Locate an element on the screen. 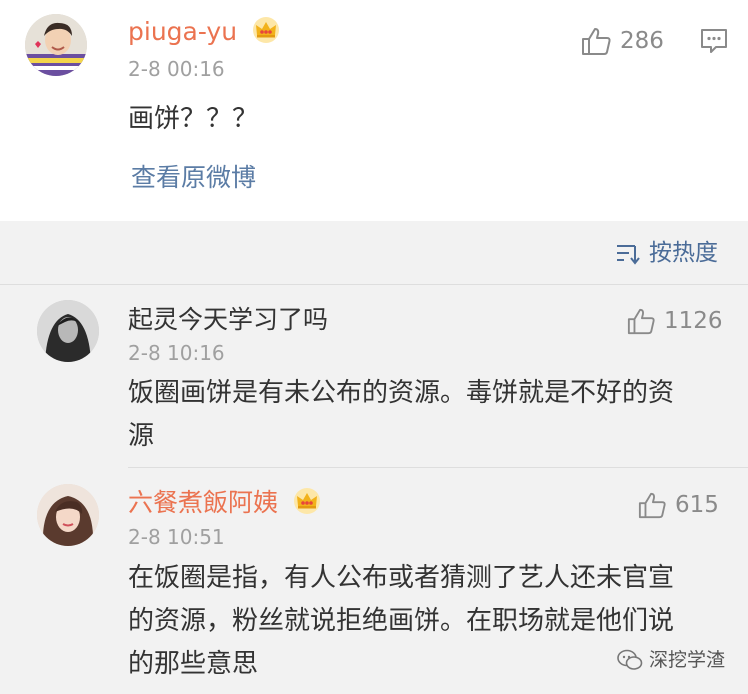  sort-label: 按热度 is located at coordinates (683, 253).